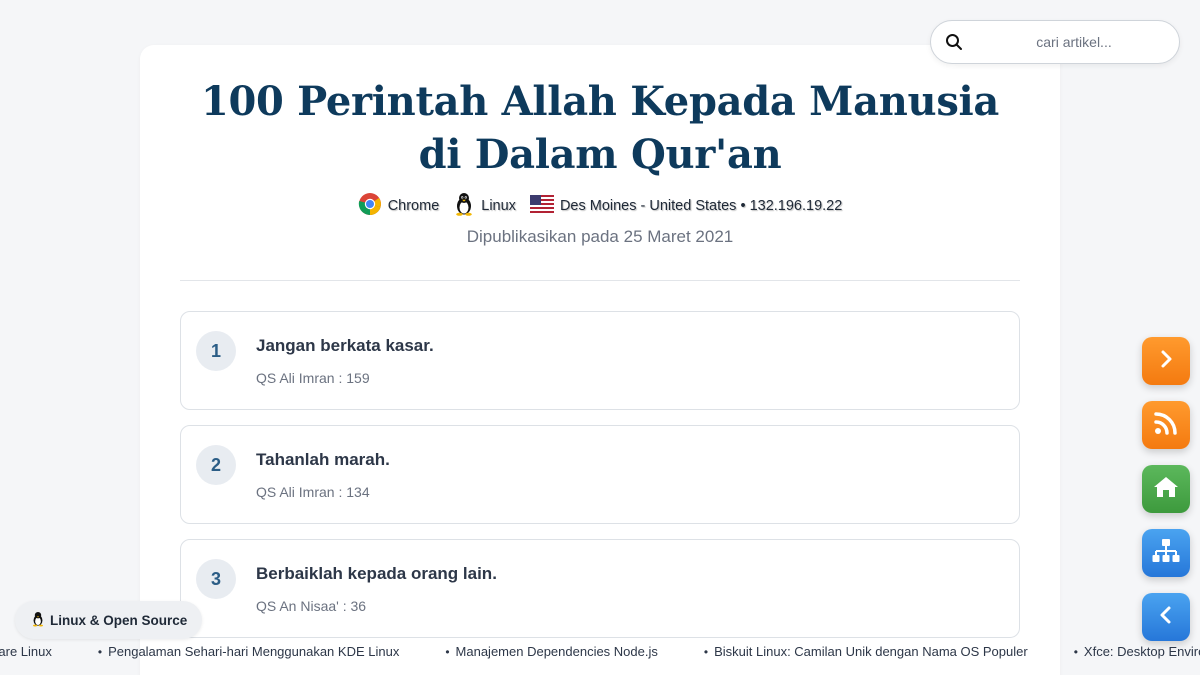 The height and width of the screenshot is (675, 1200). Describe the element at coordinates (216, 351) in the screenshot. I see `item-number: 1` at that location.